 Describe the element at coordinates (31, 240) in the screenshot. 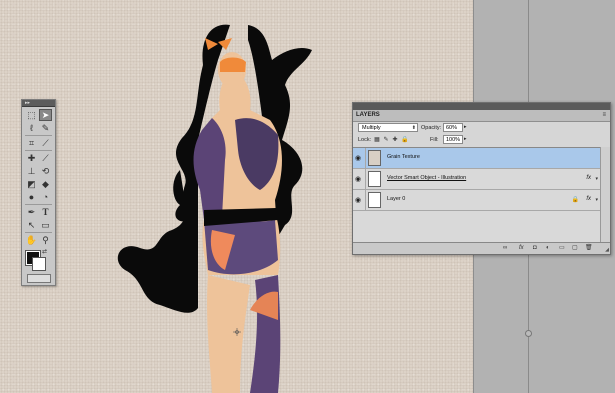

I see `hand-tool-icon: ✋` at that location.